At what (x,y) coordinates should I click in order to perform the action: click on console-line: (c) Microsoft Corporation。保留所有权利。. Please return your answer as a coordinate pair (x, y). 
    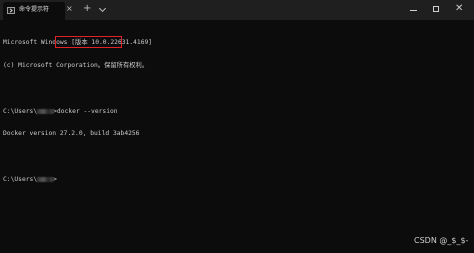
    Looking at the image, I should click on (76, 65).